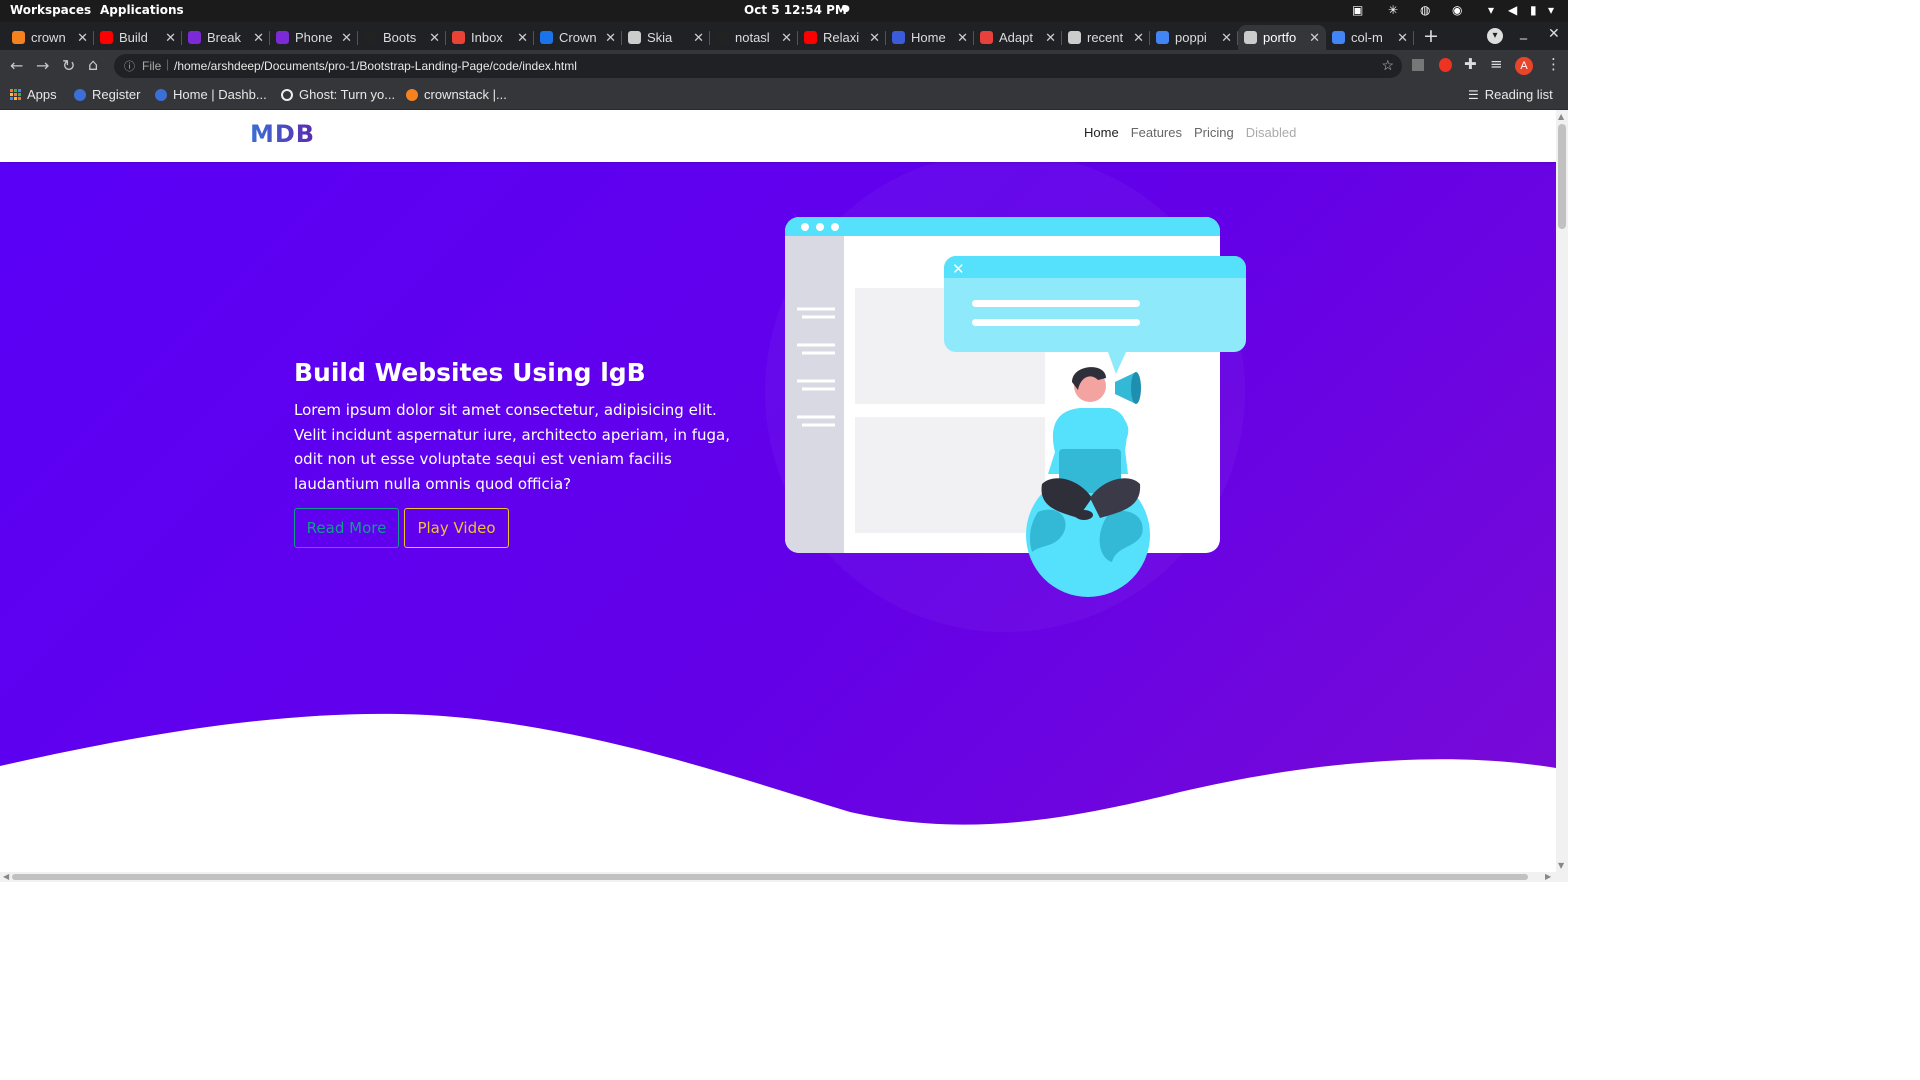  What do you see at coordinates (1457, 10) in the screenshot?
I see `discord-icon: ◉` at bounding box center [1457, 10].